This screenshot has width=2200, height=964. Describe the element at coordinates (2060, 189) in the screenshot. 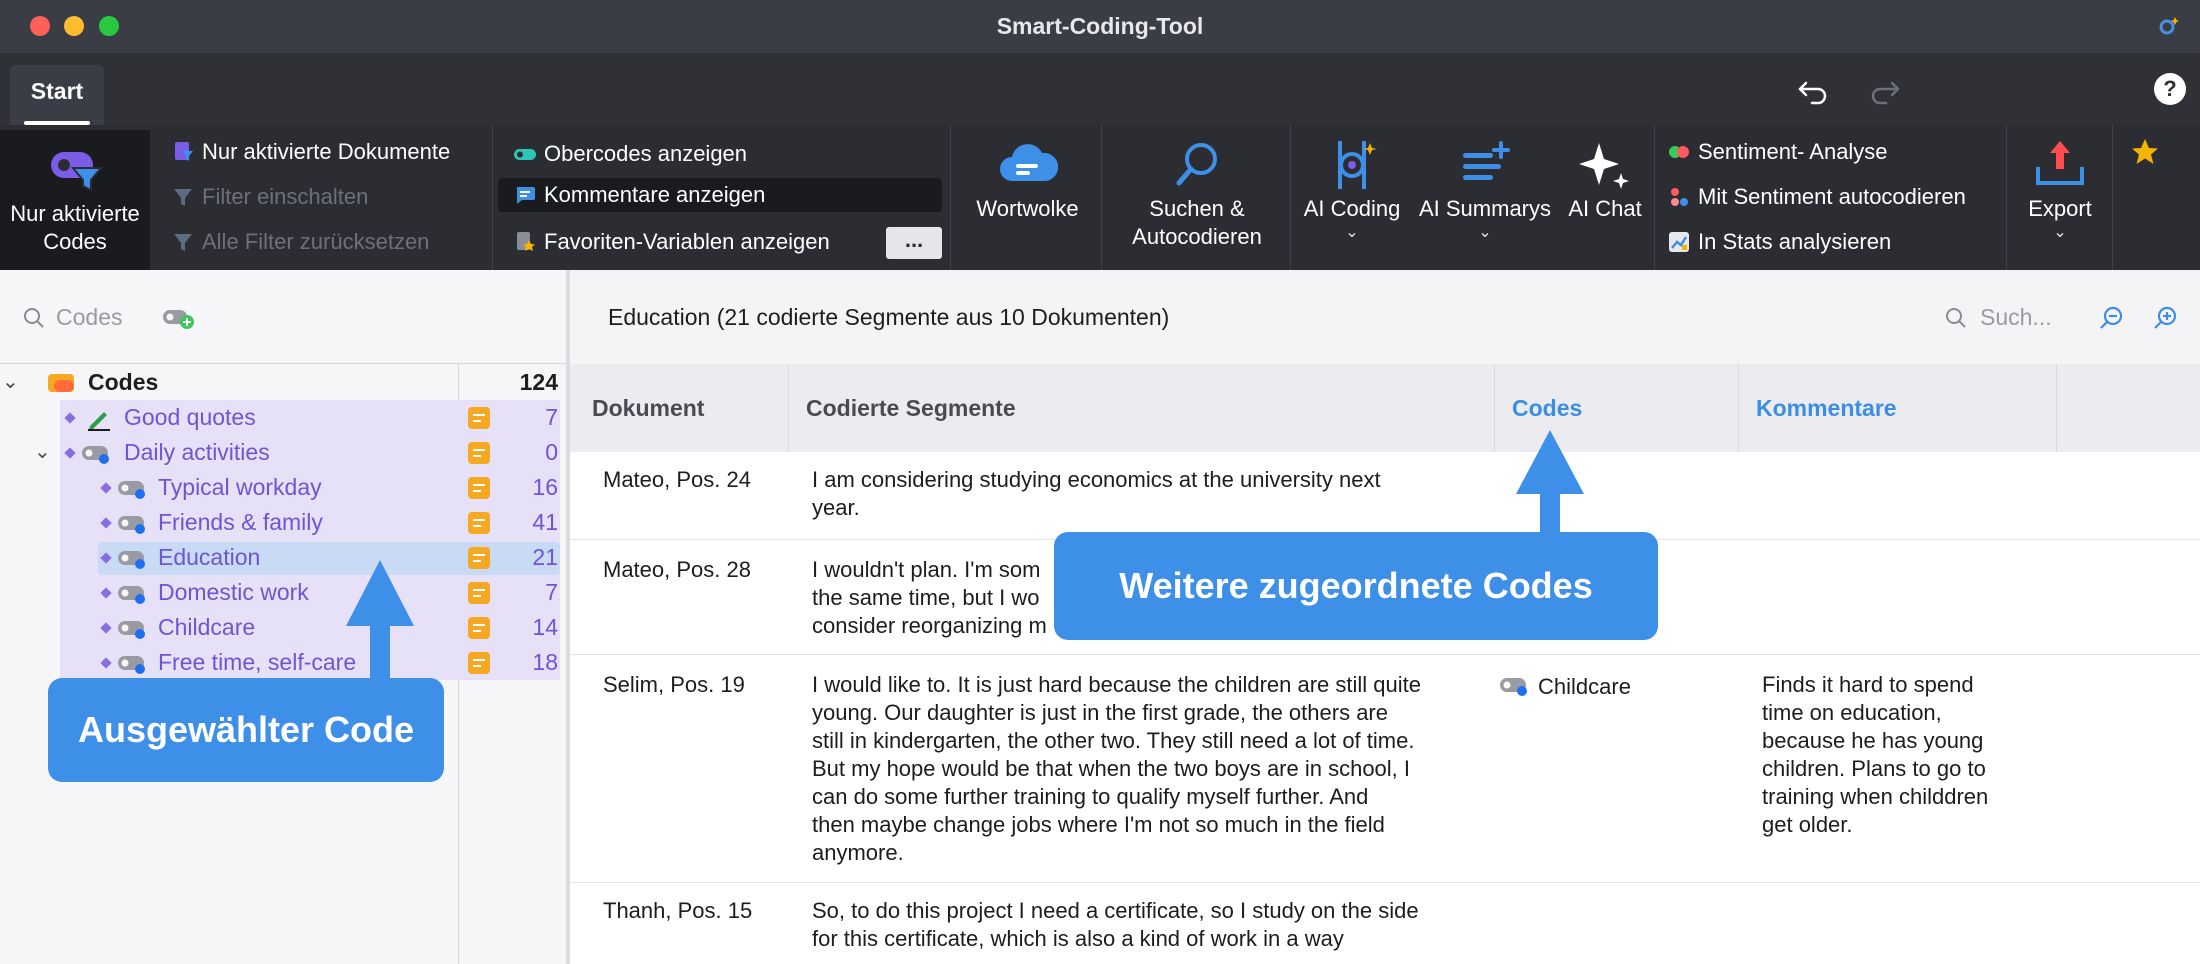

I see `export-button: Export ⌄` at that location.